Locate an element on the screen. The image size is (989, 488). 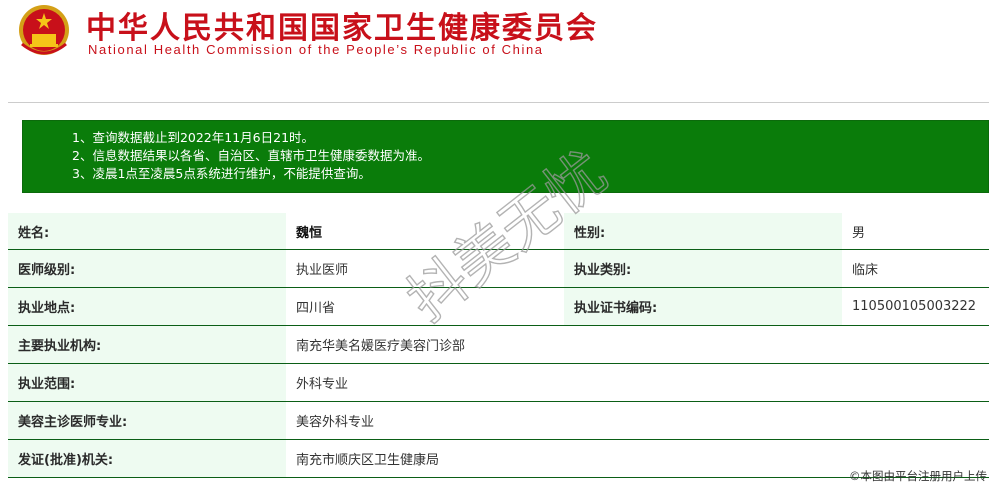
category-value: 临床 is located at coordinates (915, 268).